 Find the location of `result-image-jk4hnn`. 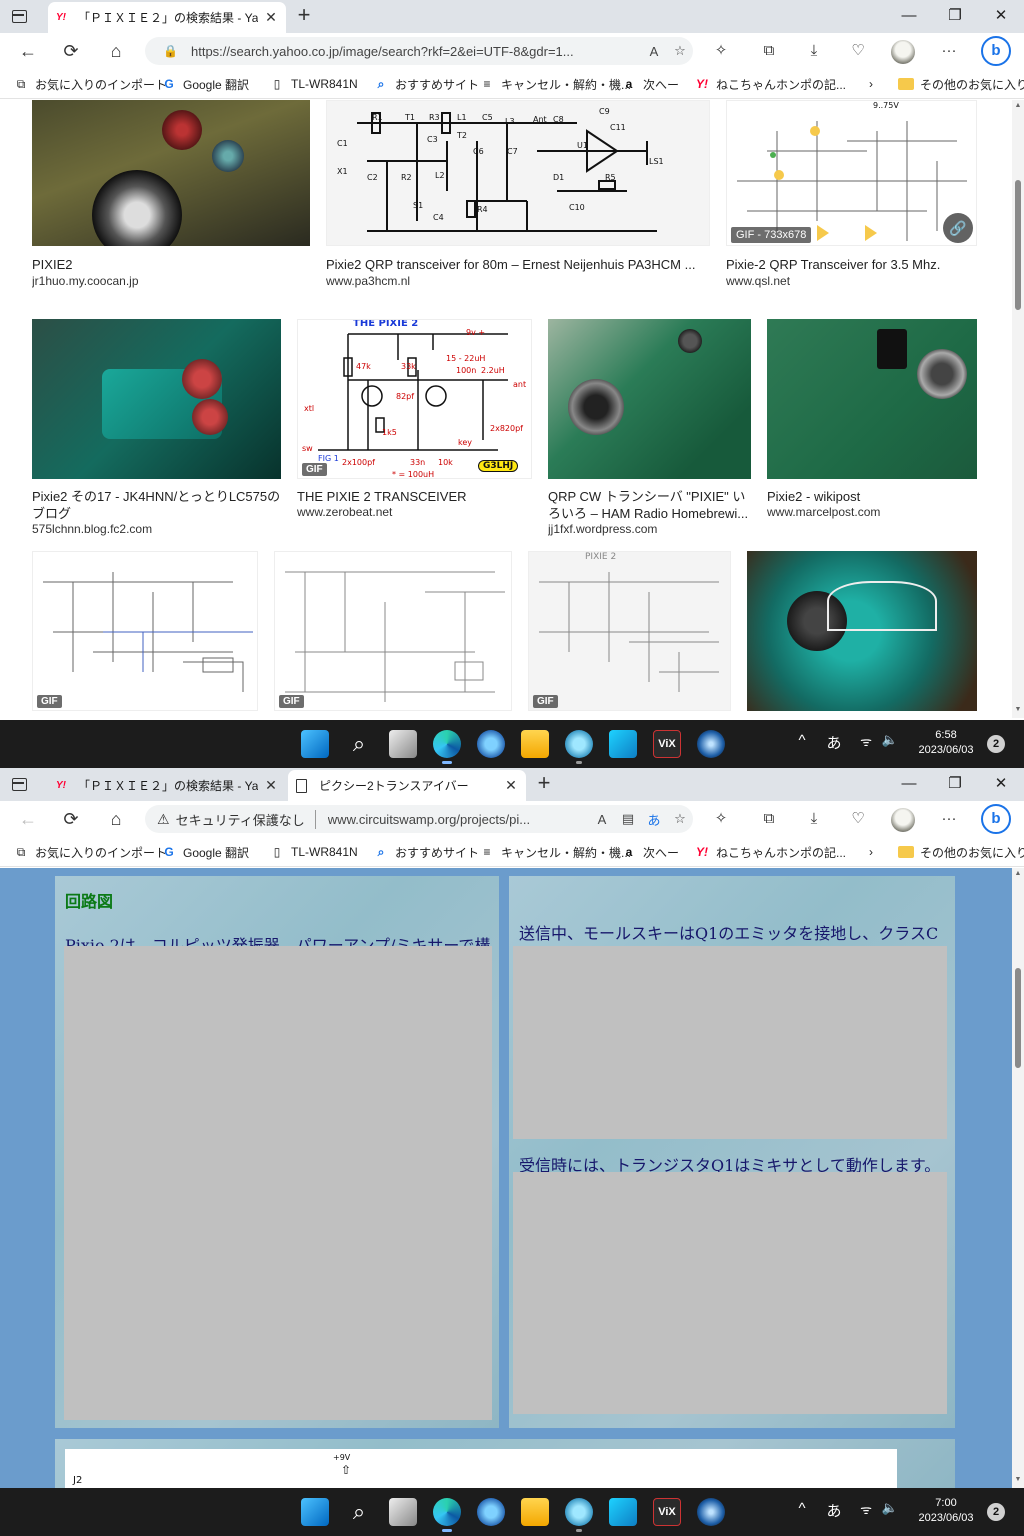

result-image-jk4hnn is located at coordinates (156, 399).